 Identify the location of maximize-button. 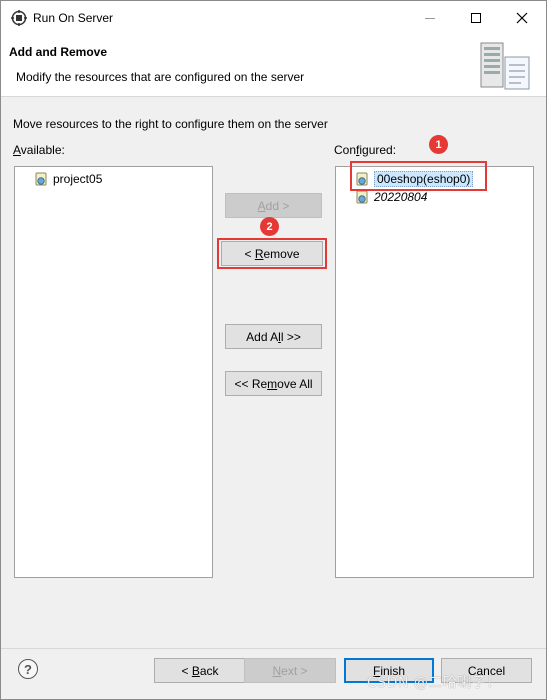
(476, 18).